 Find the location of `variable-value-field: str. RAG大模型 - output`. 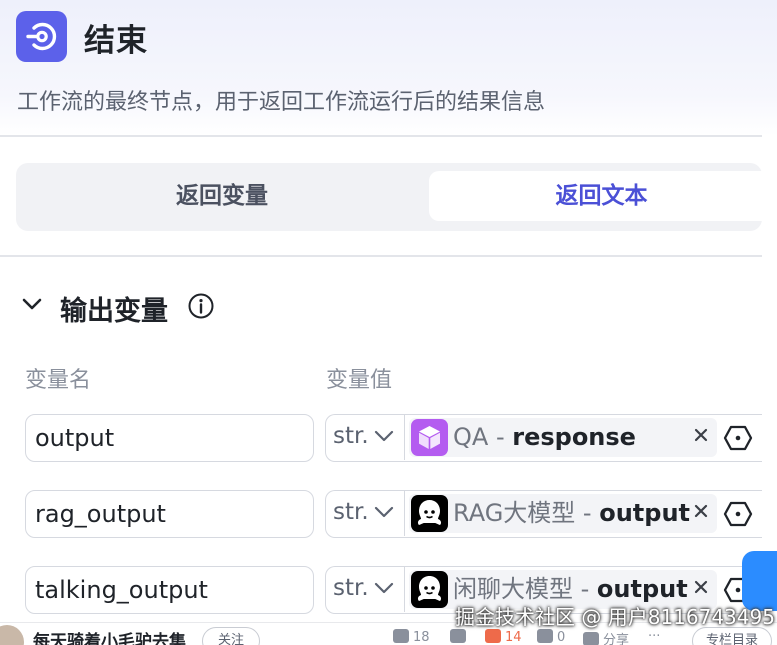

variable-value-field: str. RAG大模型 - output is located at coordinates (543, 514).